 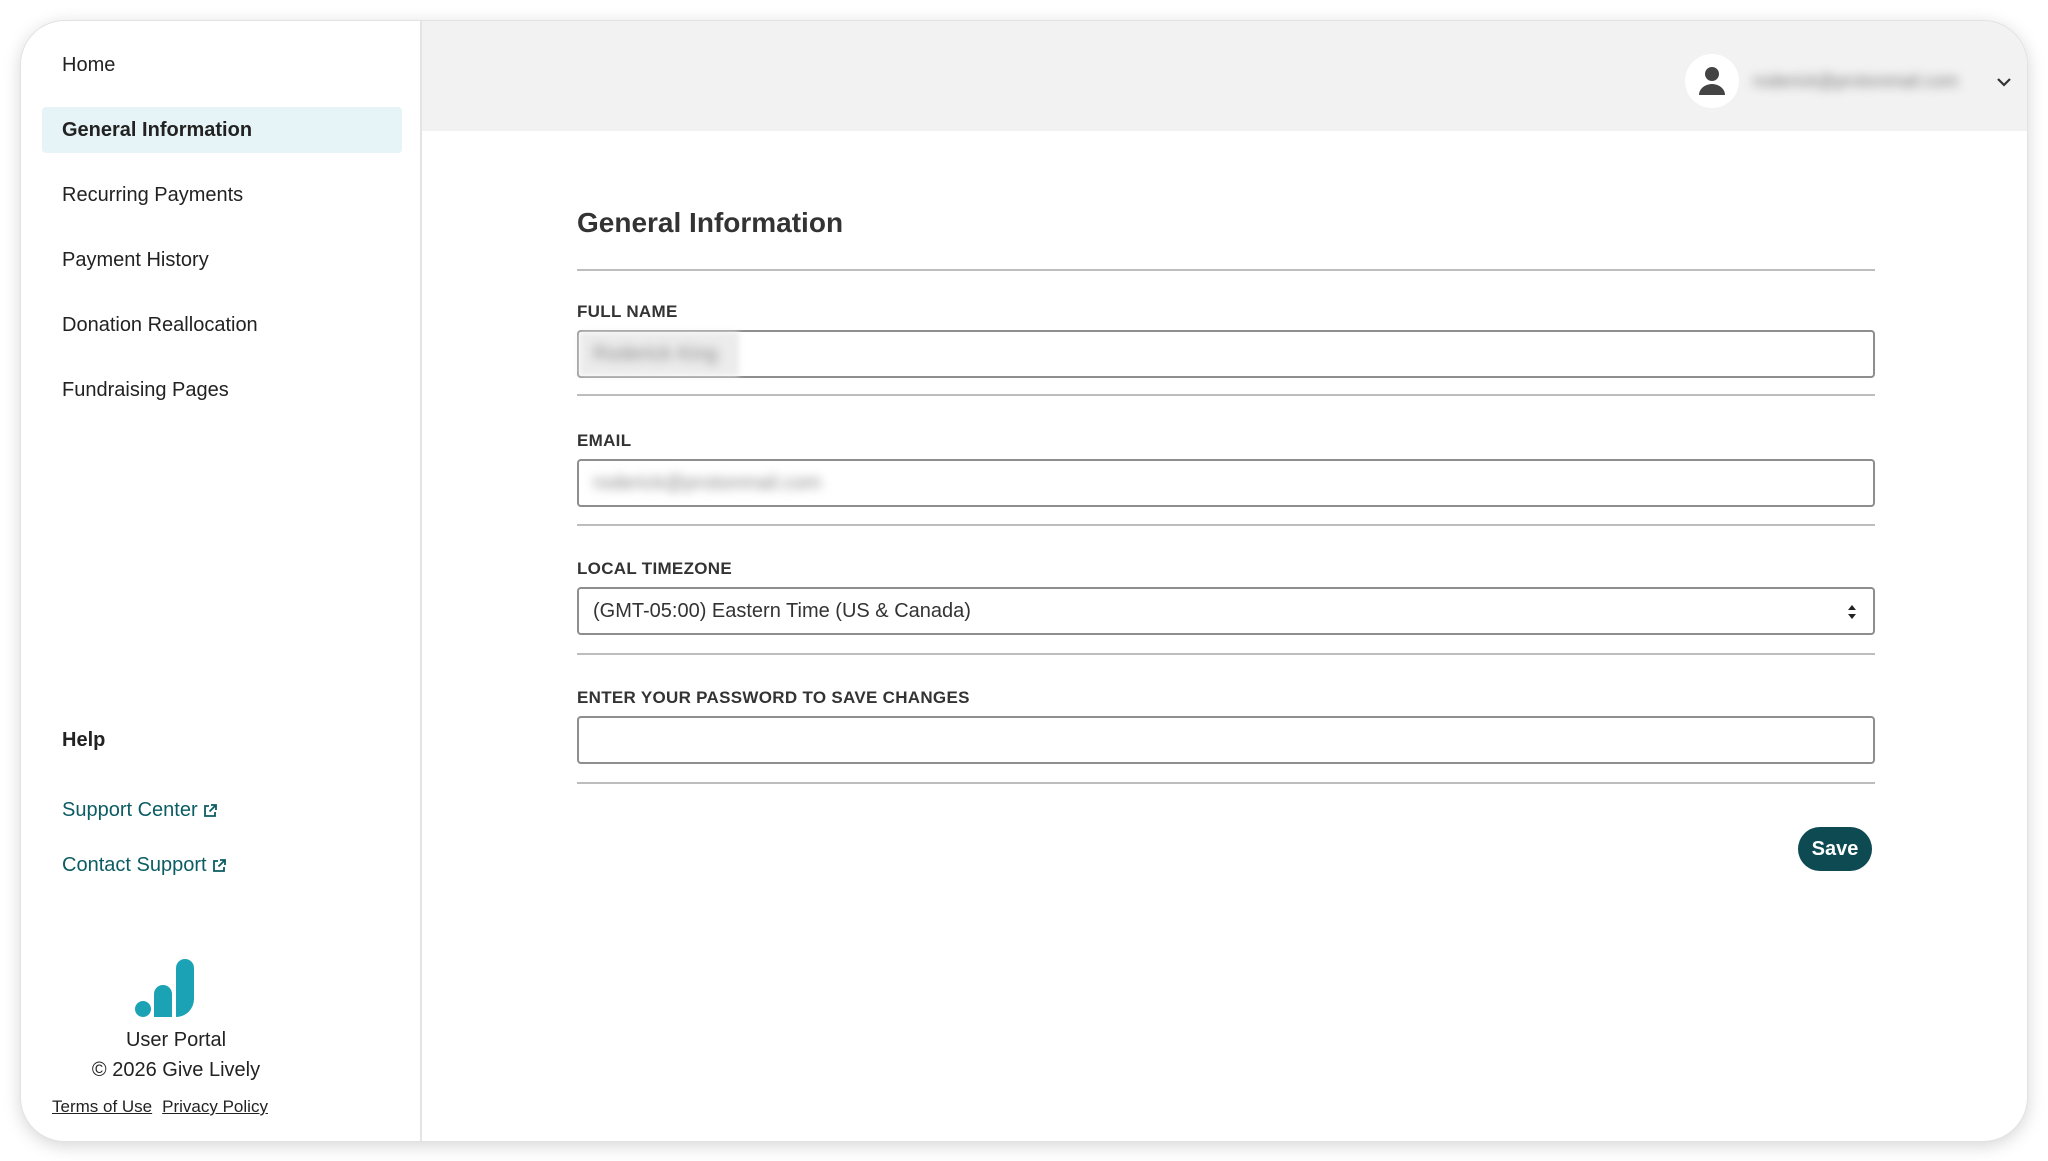 What do you see at coordinates (2004, 82) in the screenshot?
I see `chevron-down-icon` at bounding box center [2004, 82].